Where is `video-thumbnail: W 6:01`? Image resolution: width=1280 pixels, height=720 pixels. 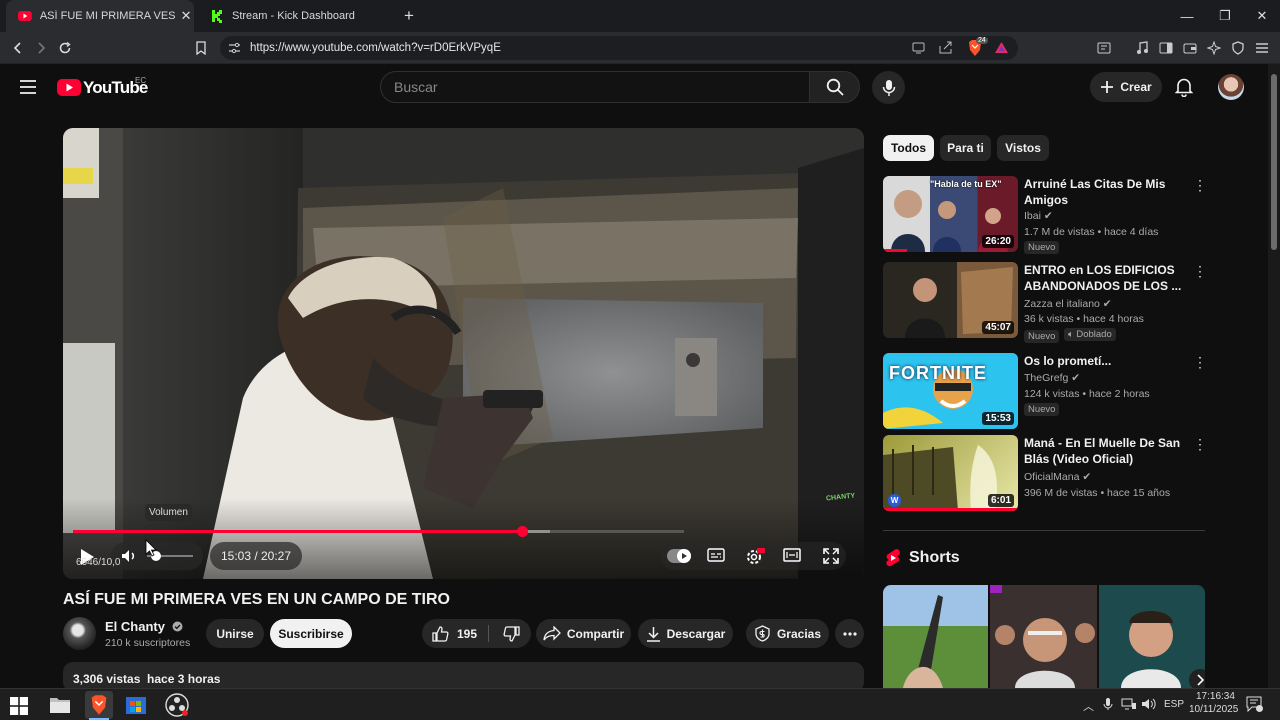
video-thumbnail: W 6:01 is located at coordinates (950, 473).